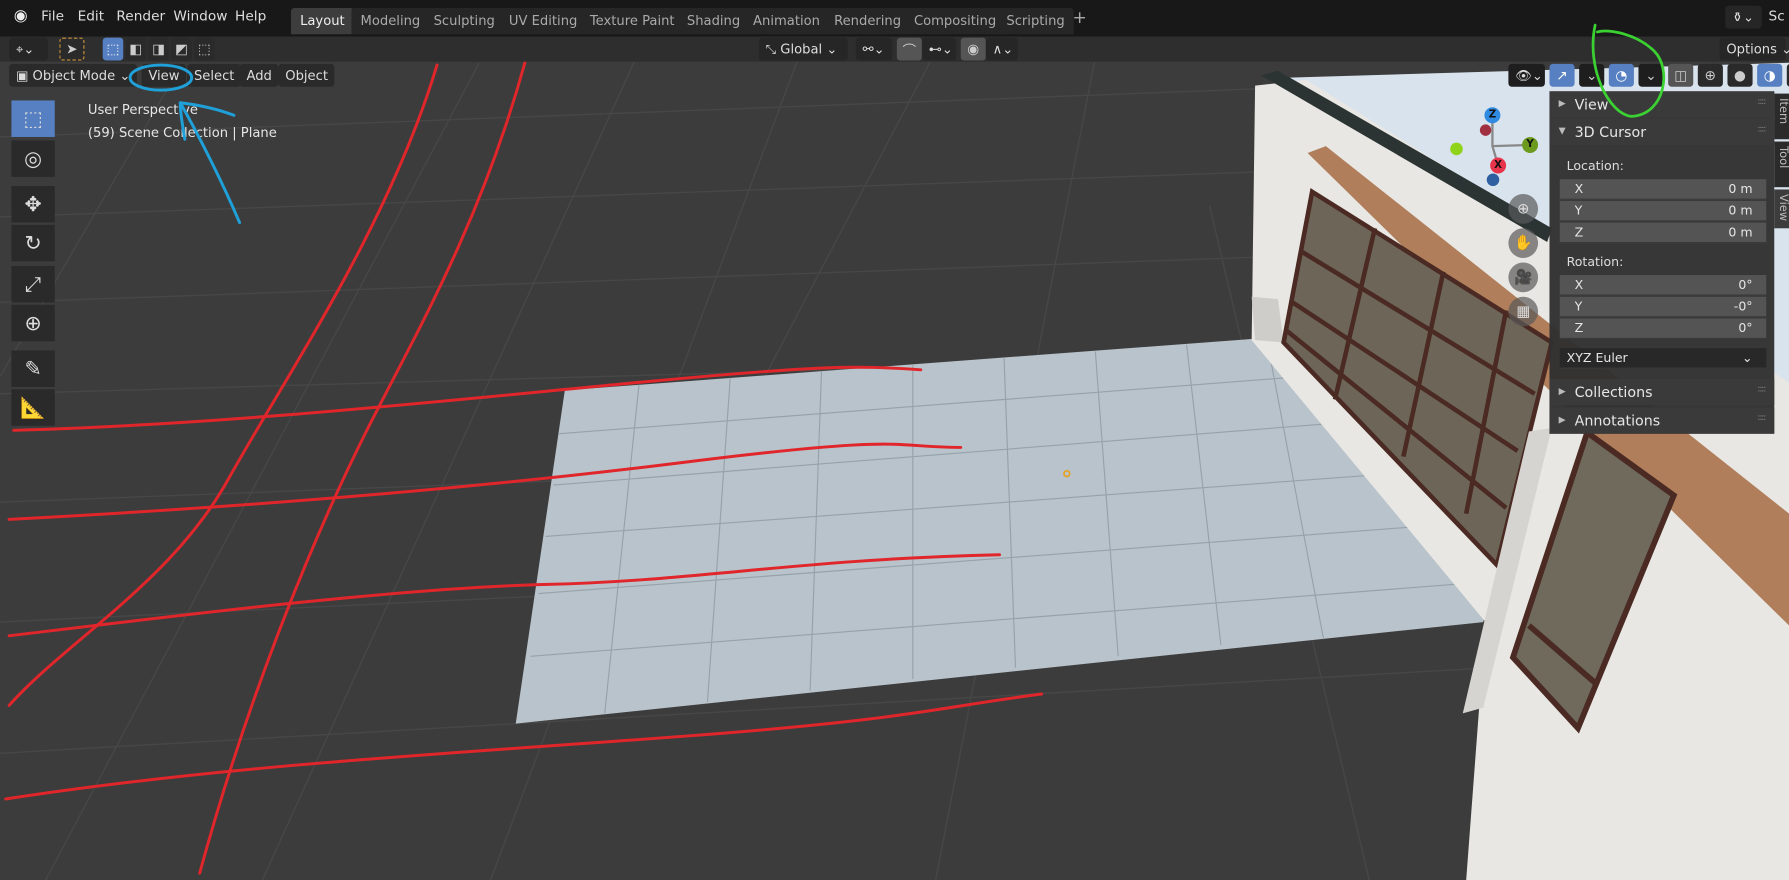 The image size is (1789, 880). Describe the element at coordinates (1456, 149) in the screenshot. I see `gizmo-neg-y-axis` at that location.